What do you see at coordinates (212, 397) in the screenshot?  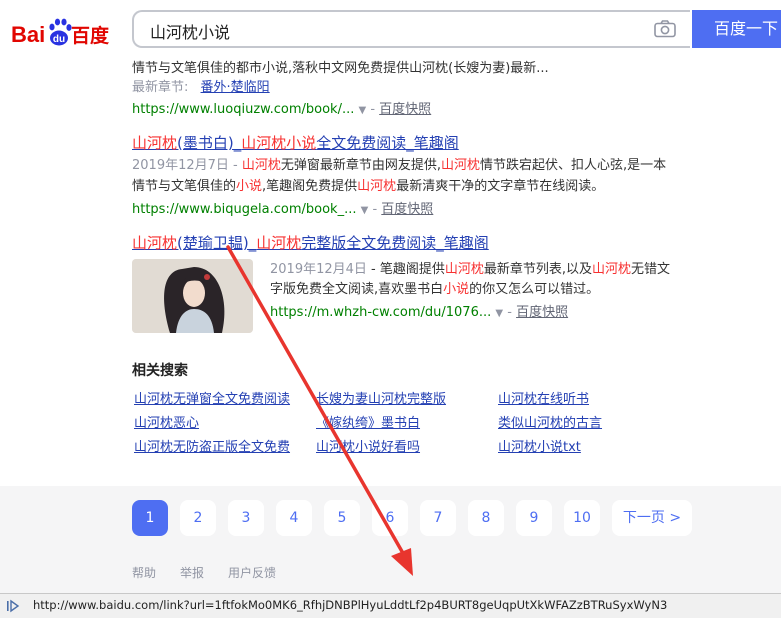 I see `related-search-link: 山河枕无弹窗全文免费阅读` at bounding box center [212, 397].